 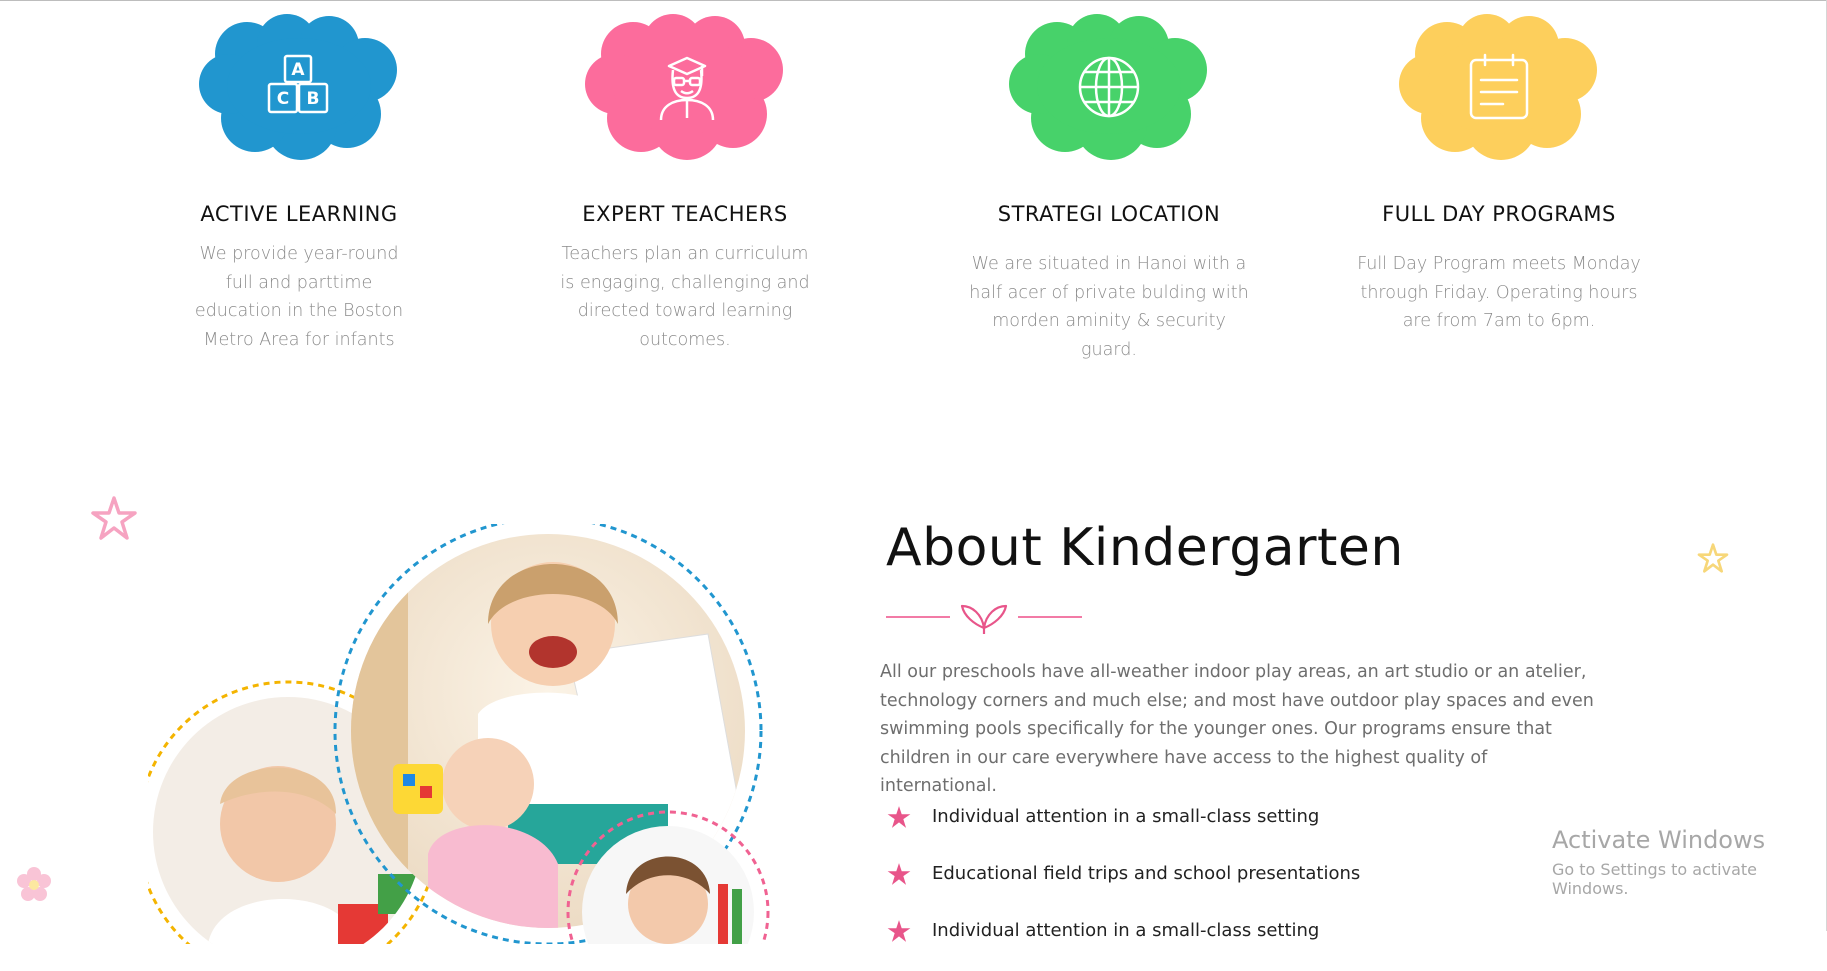 What do you see at coordinates (283, 99) in the screenshot?
I see `svg-text: C` at bounding box center [283, 99].